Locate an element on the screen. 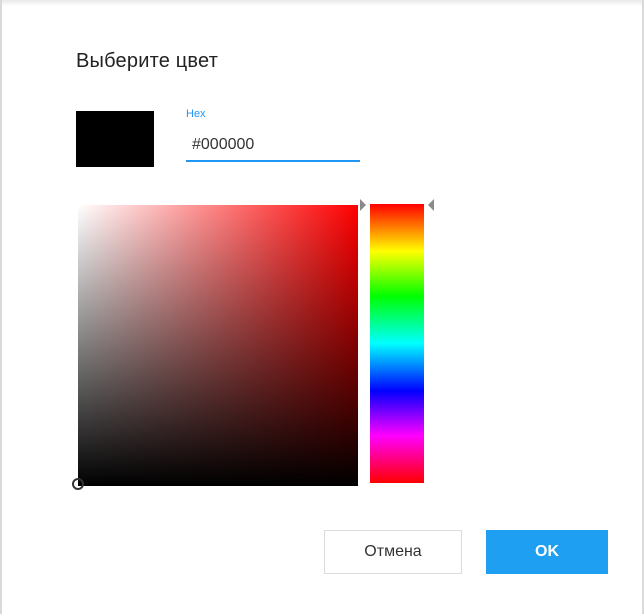 The image size is (644, 614). hue-slider-right-arrow-icon is located at coordinates (431, 205).